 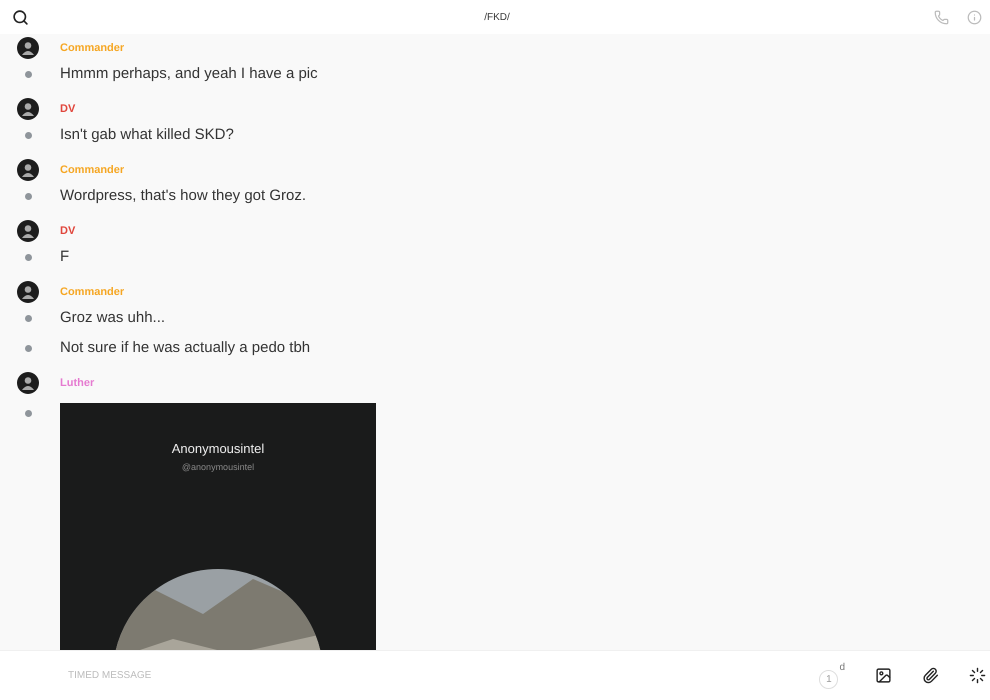 I want to click on message-text: Wordpress, that's how they got Groz., so click(x=184, y=196).